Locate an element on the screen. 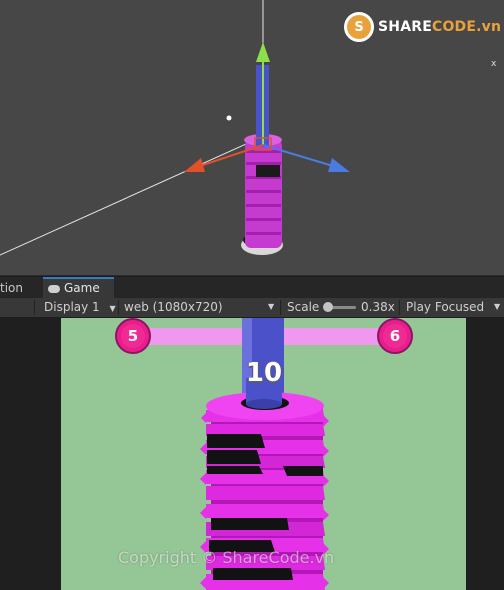 The height and width of the screenshot is (590, 504). tab-animation-label: tion is located at coordinates (11, 288).